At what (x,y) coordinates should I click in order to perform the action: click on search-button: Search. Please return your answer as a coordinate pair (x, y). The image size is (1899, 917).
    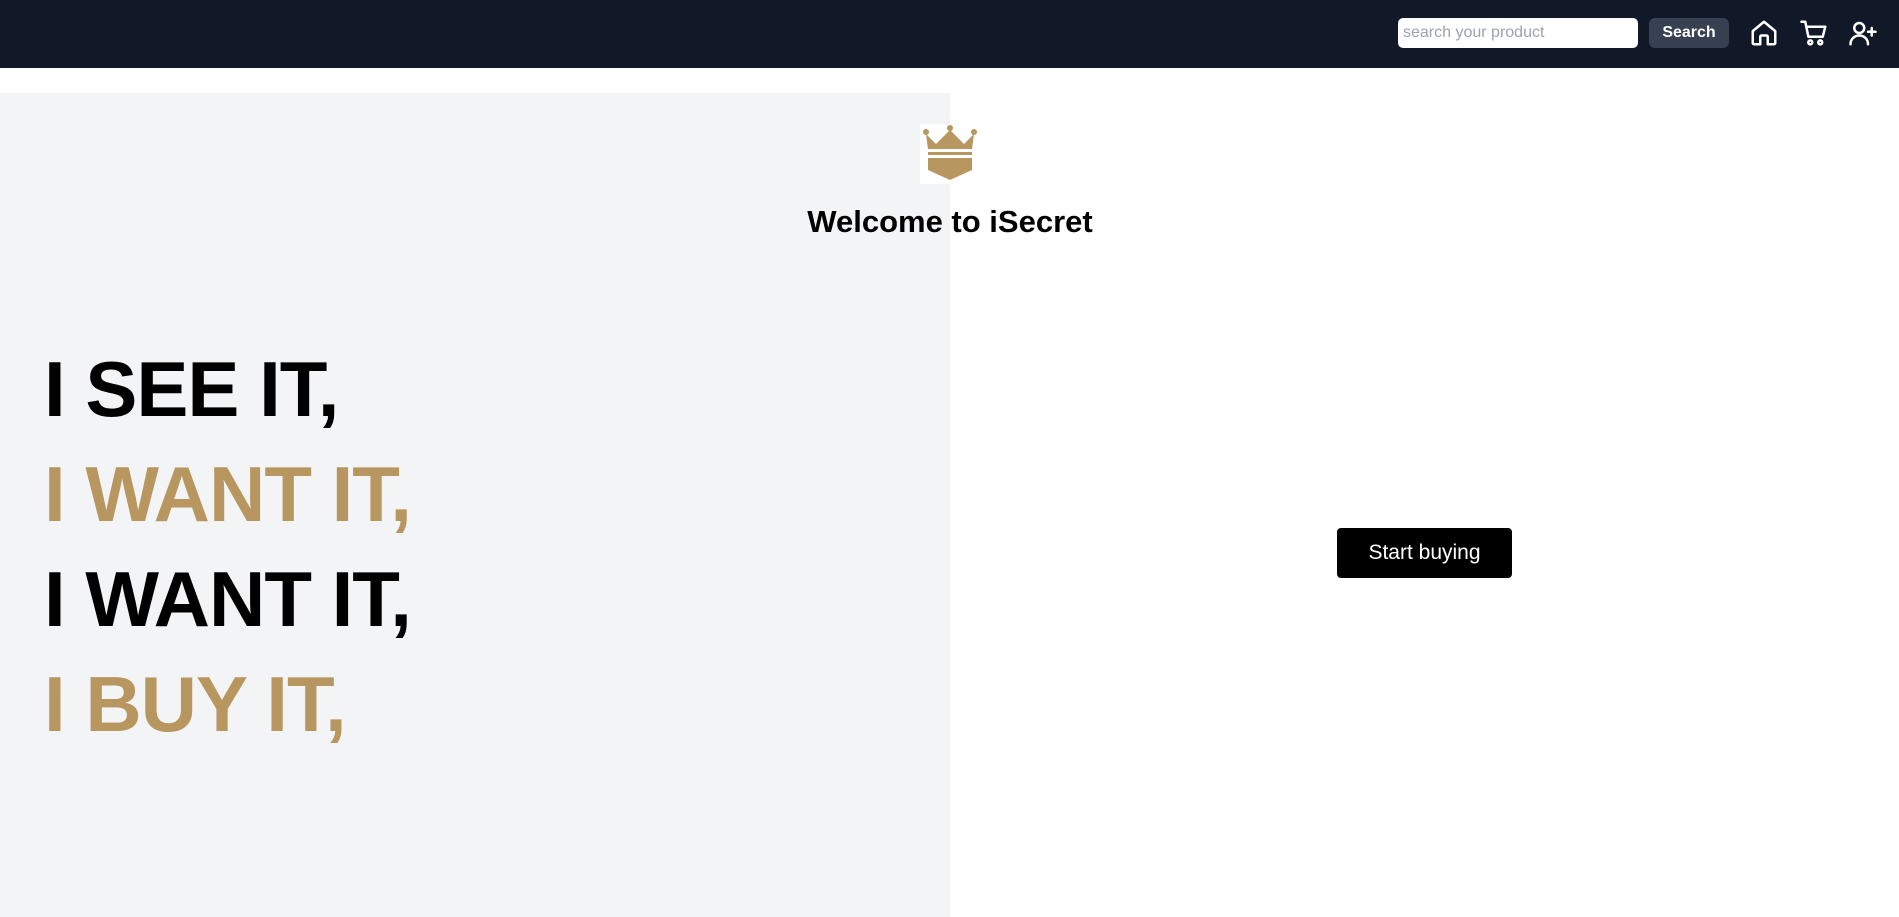
    Looking at the image, I should click on (1689, 33).